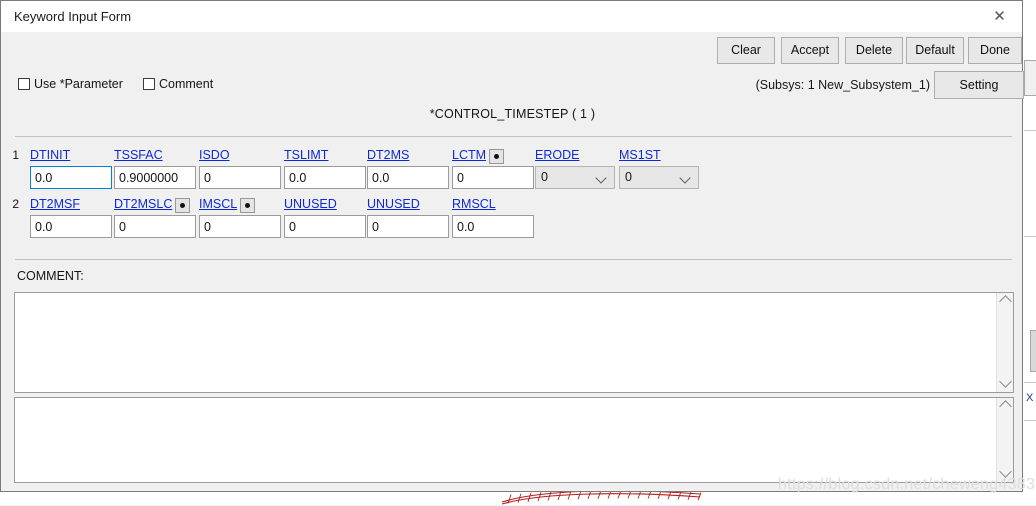  I want to click on comment-textarea-1-scrollbar, so click(1004, 342).